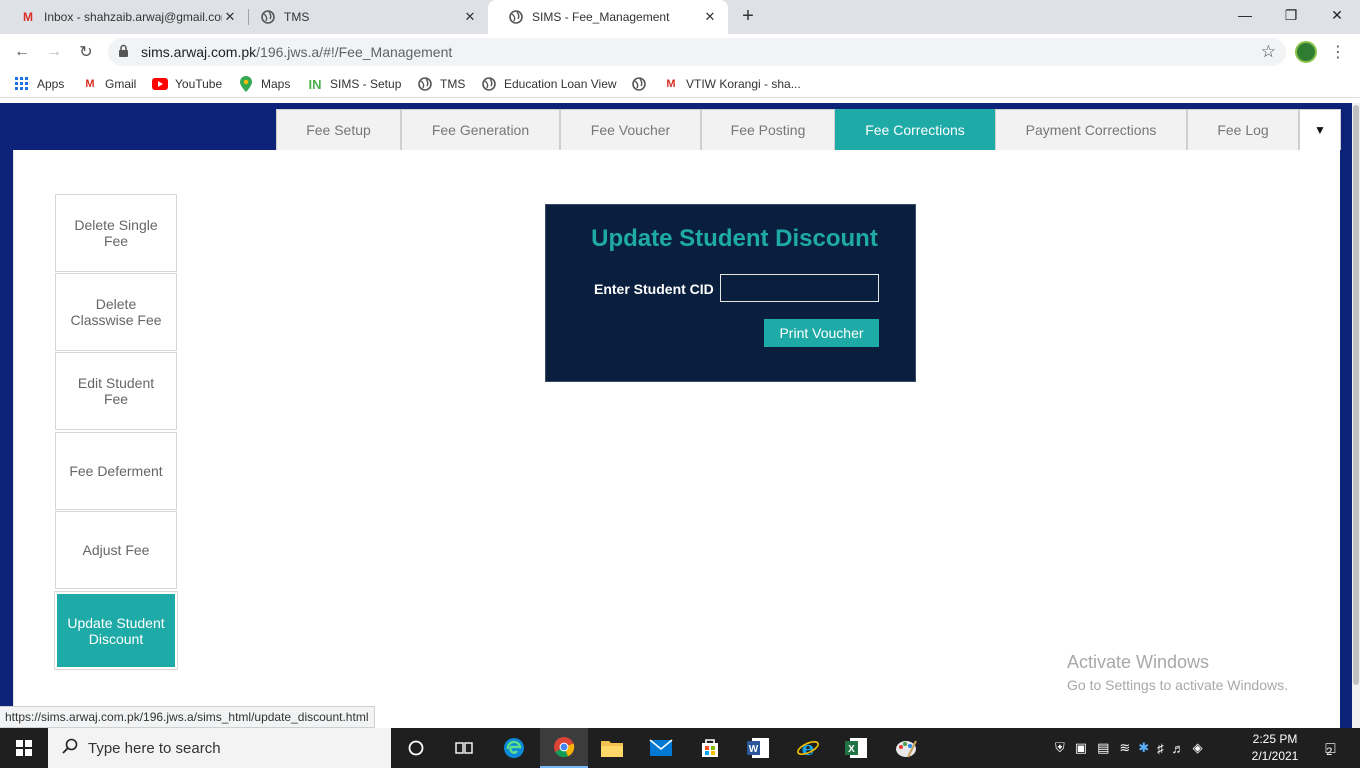 This screenshot has height=768, width=1360. I want to click on browser-tab-label: TMS, so click(297, 17).